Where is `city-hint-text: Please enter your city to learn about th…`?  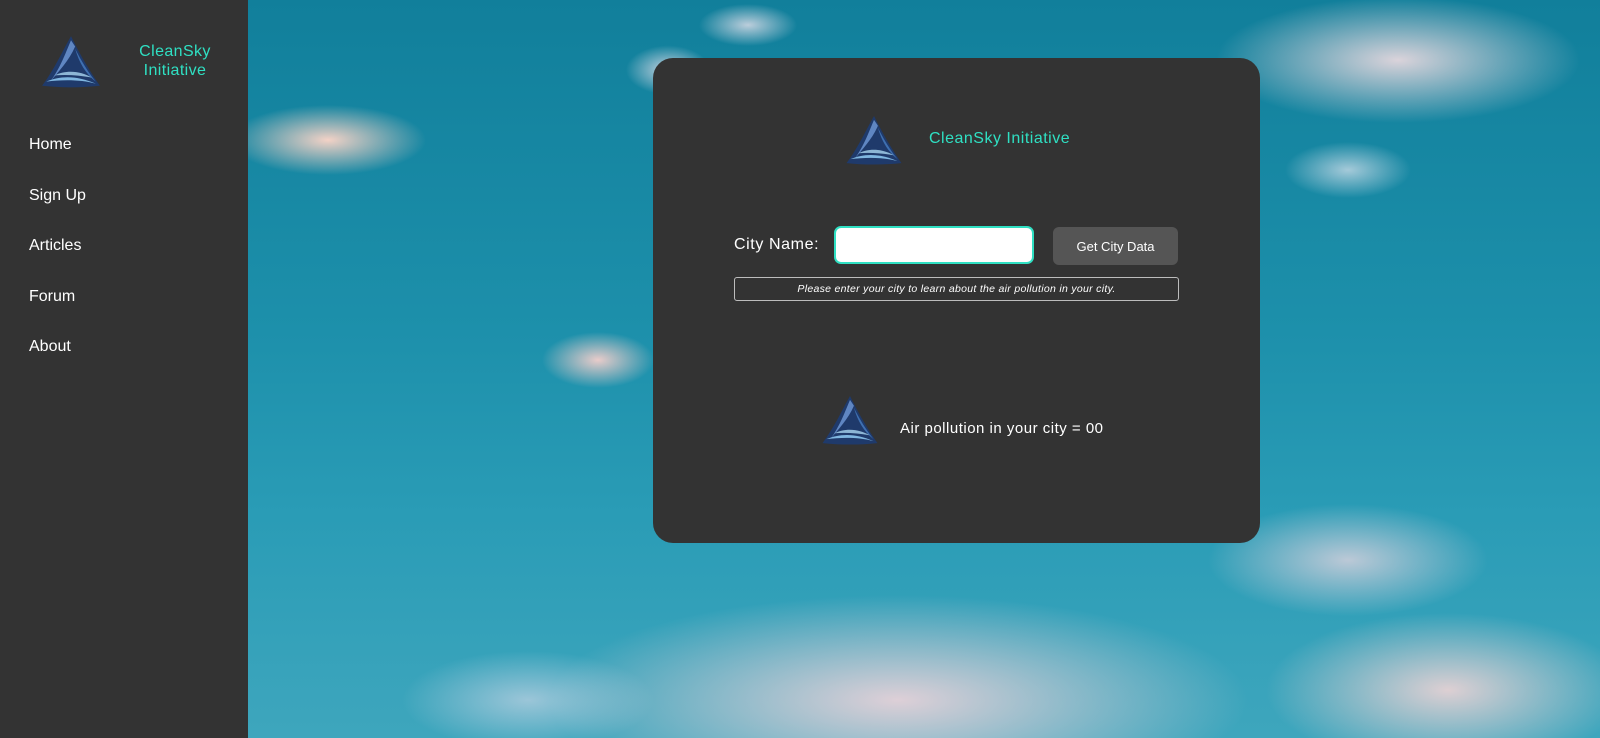
city-hint-text: Please enter your city to learn about th… is located at coordinates (956, 289).